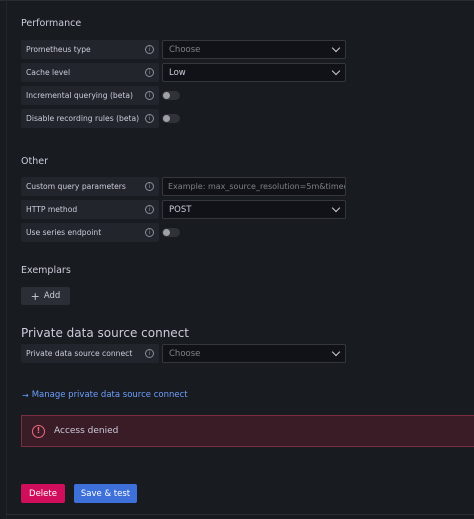  Describe the element at coordinates (38, 431) in the screenshot. I see `exclamation-circle-icon: !` at that location.